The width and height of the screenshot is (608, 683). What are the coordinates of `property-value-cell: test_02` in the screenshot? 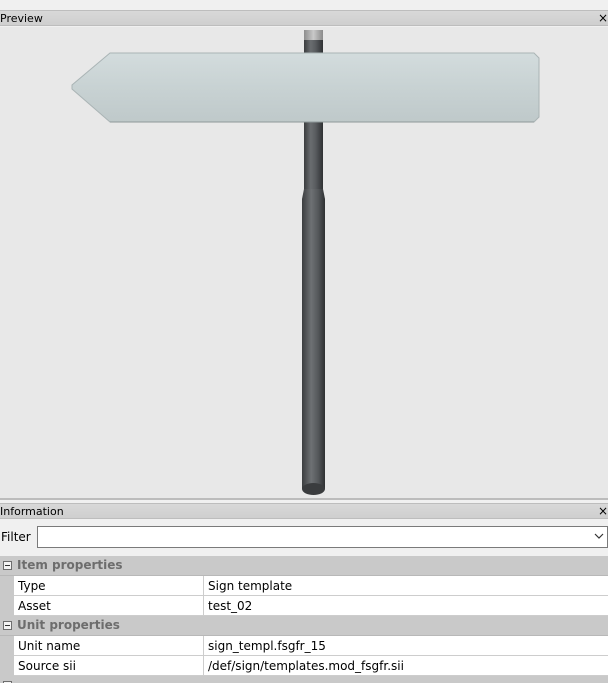 It's located at (406, 606).